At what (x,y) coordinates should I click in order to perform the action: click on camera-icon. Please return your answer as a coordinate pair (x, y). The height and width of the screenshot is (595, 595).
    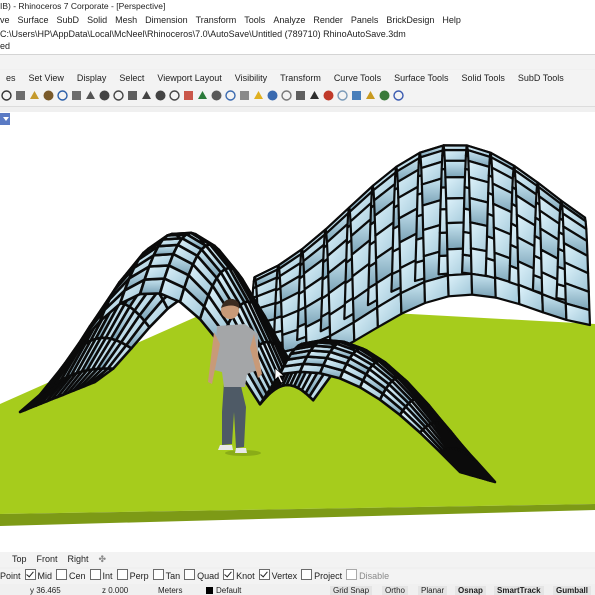
    Looking at the image, I should click on (174, 96).